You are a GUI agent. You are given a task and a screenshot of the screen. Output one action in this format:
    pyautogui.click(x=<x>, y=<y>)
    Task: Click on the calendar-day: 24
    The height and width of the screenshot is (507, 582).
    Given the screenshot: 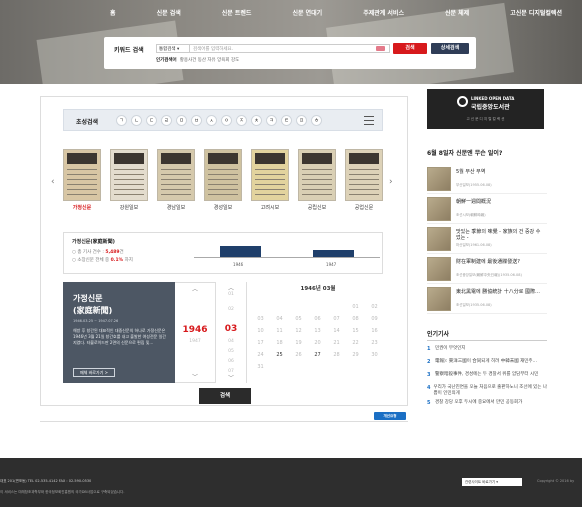 What is the action you would take?
    pyautogui.click(x=260, y=355)
    